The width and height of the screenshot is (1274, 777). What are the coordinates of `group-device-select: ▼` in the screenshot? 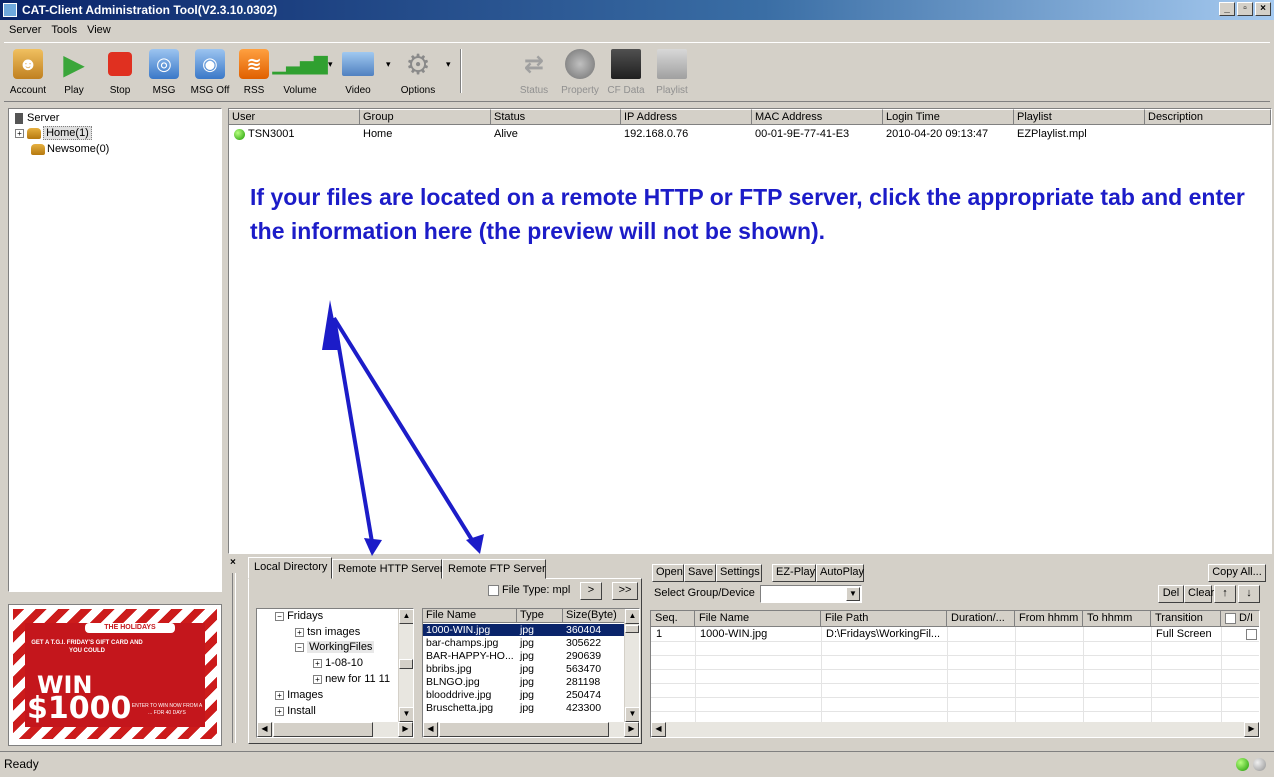 It's located at (811, 594).